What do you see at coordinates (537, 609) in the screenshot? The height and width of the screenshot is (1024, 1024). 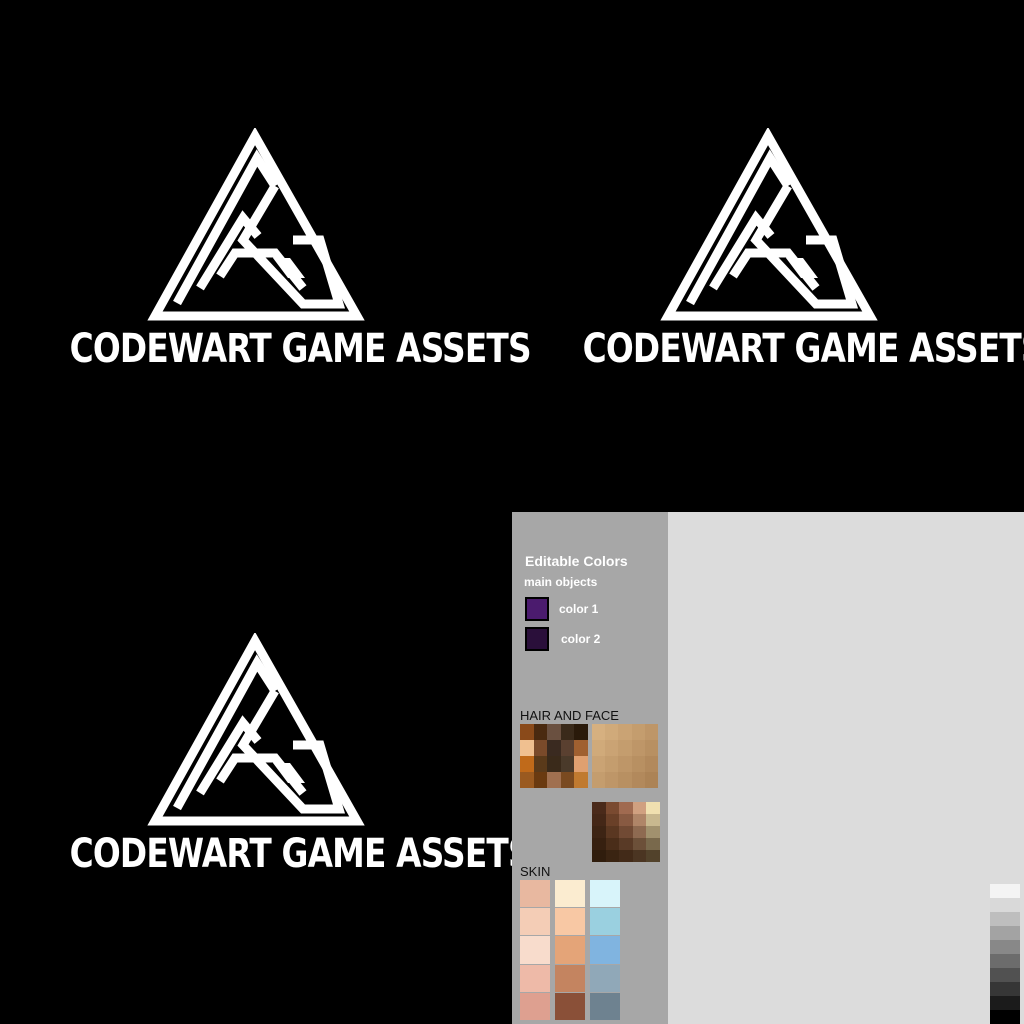 I see `color-1-swatch` at bounding box center [537, 609].